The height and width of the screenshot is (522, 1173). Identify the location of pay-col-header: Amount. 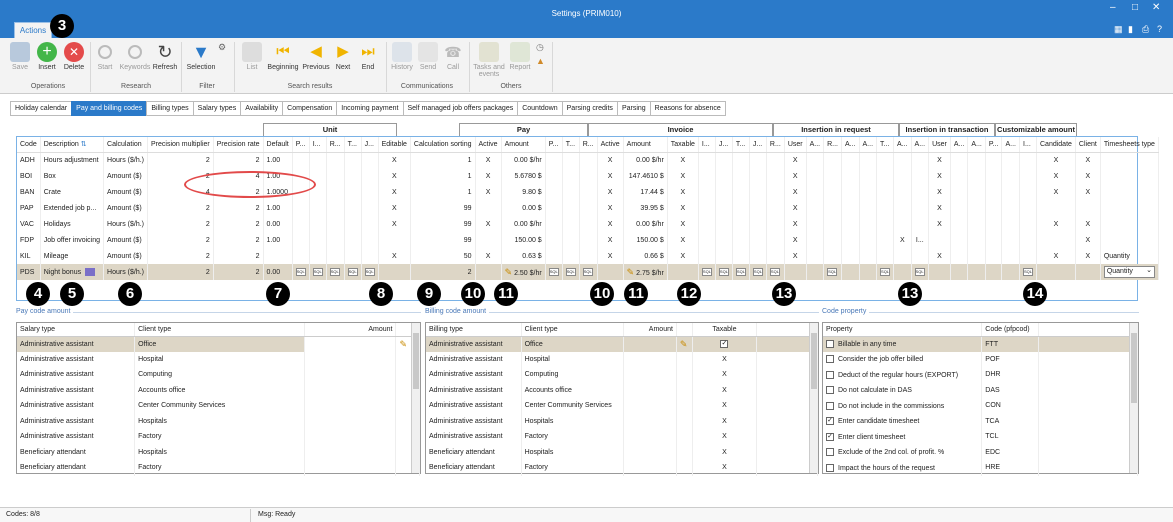
(350, 330).